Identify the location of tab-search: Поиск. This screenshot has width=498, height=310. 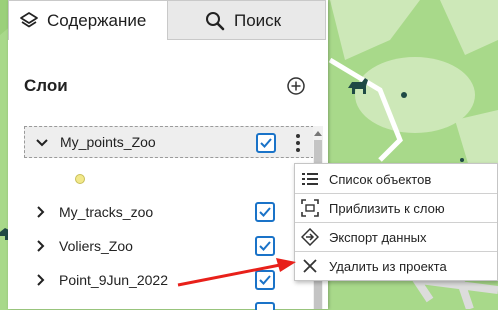
(247, 20).